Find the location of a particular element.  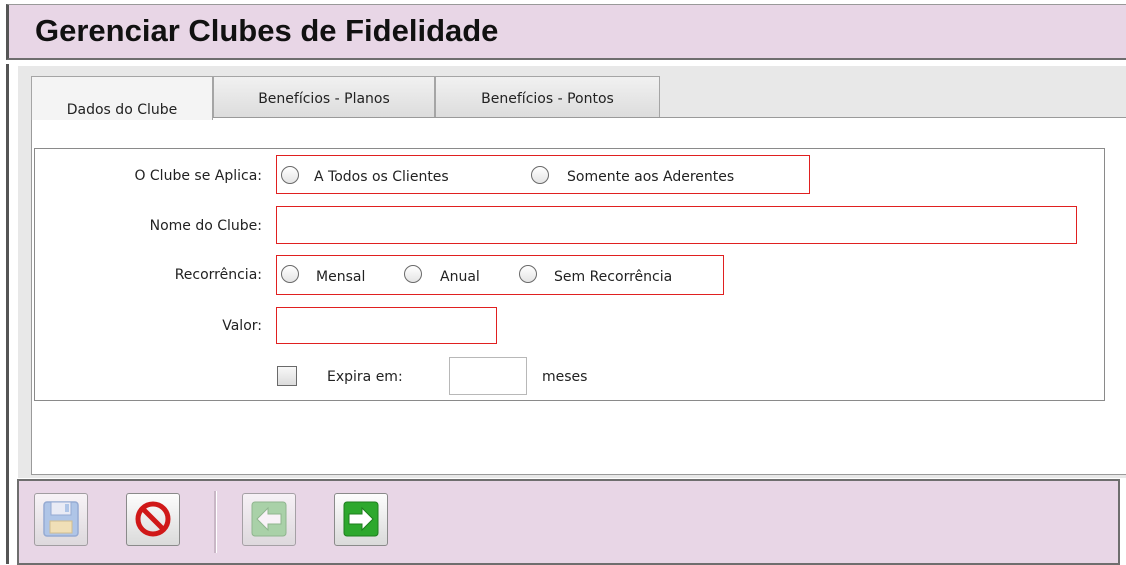

toolbar-separator is located at coordinates (215, 522).